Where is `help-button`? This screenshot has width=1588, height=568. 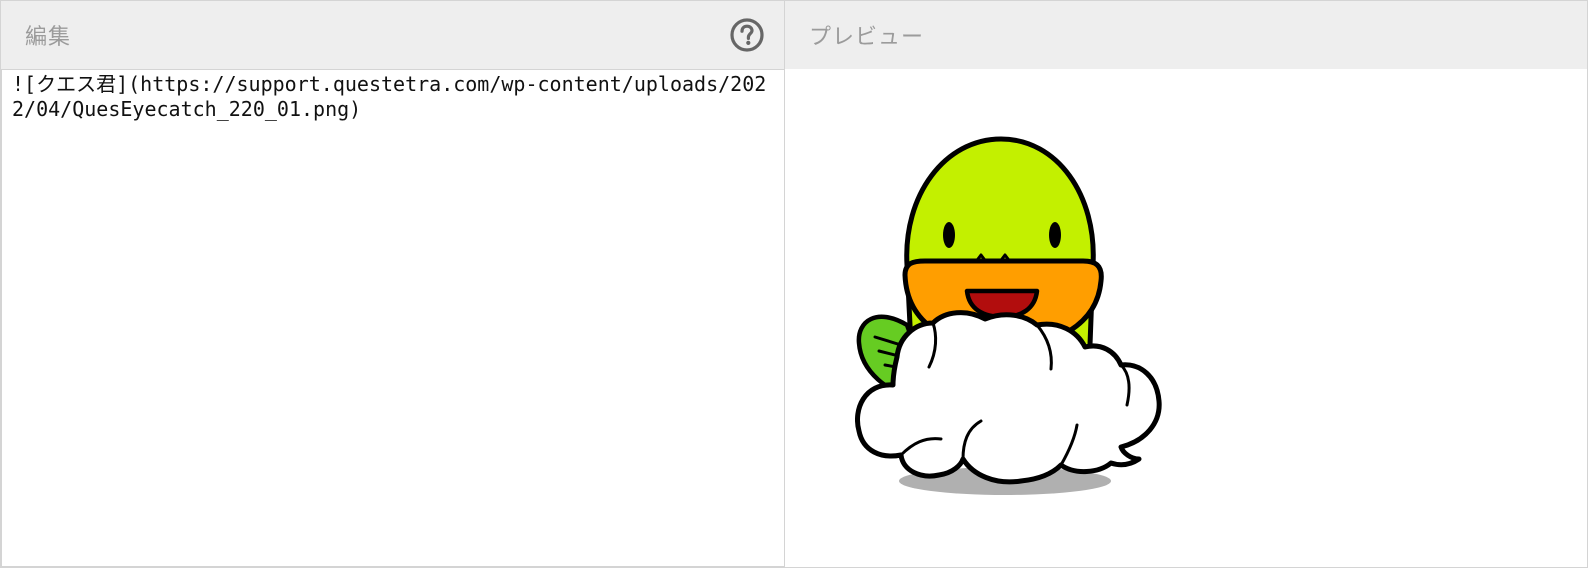 help-button is located at coordinates (747, 35).